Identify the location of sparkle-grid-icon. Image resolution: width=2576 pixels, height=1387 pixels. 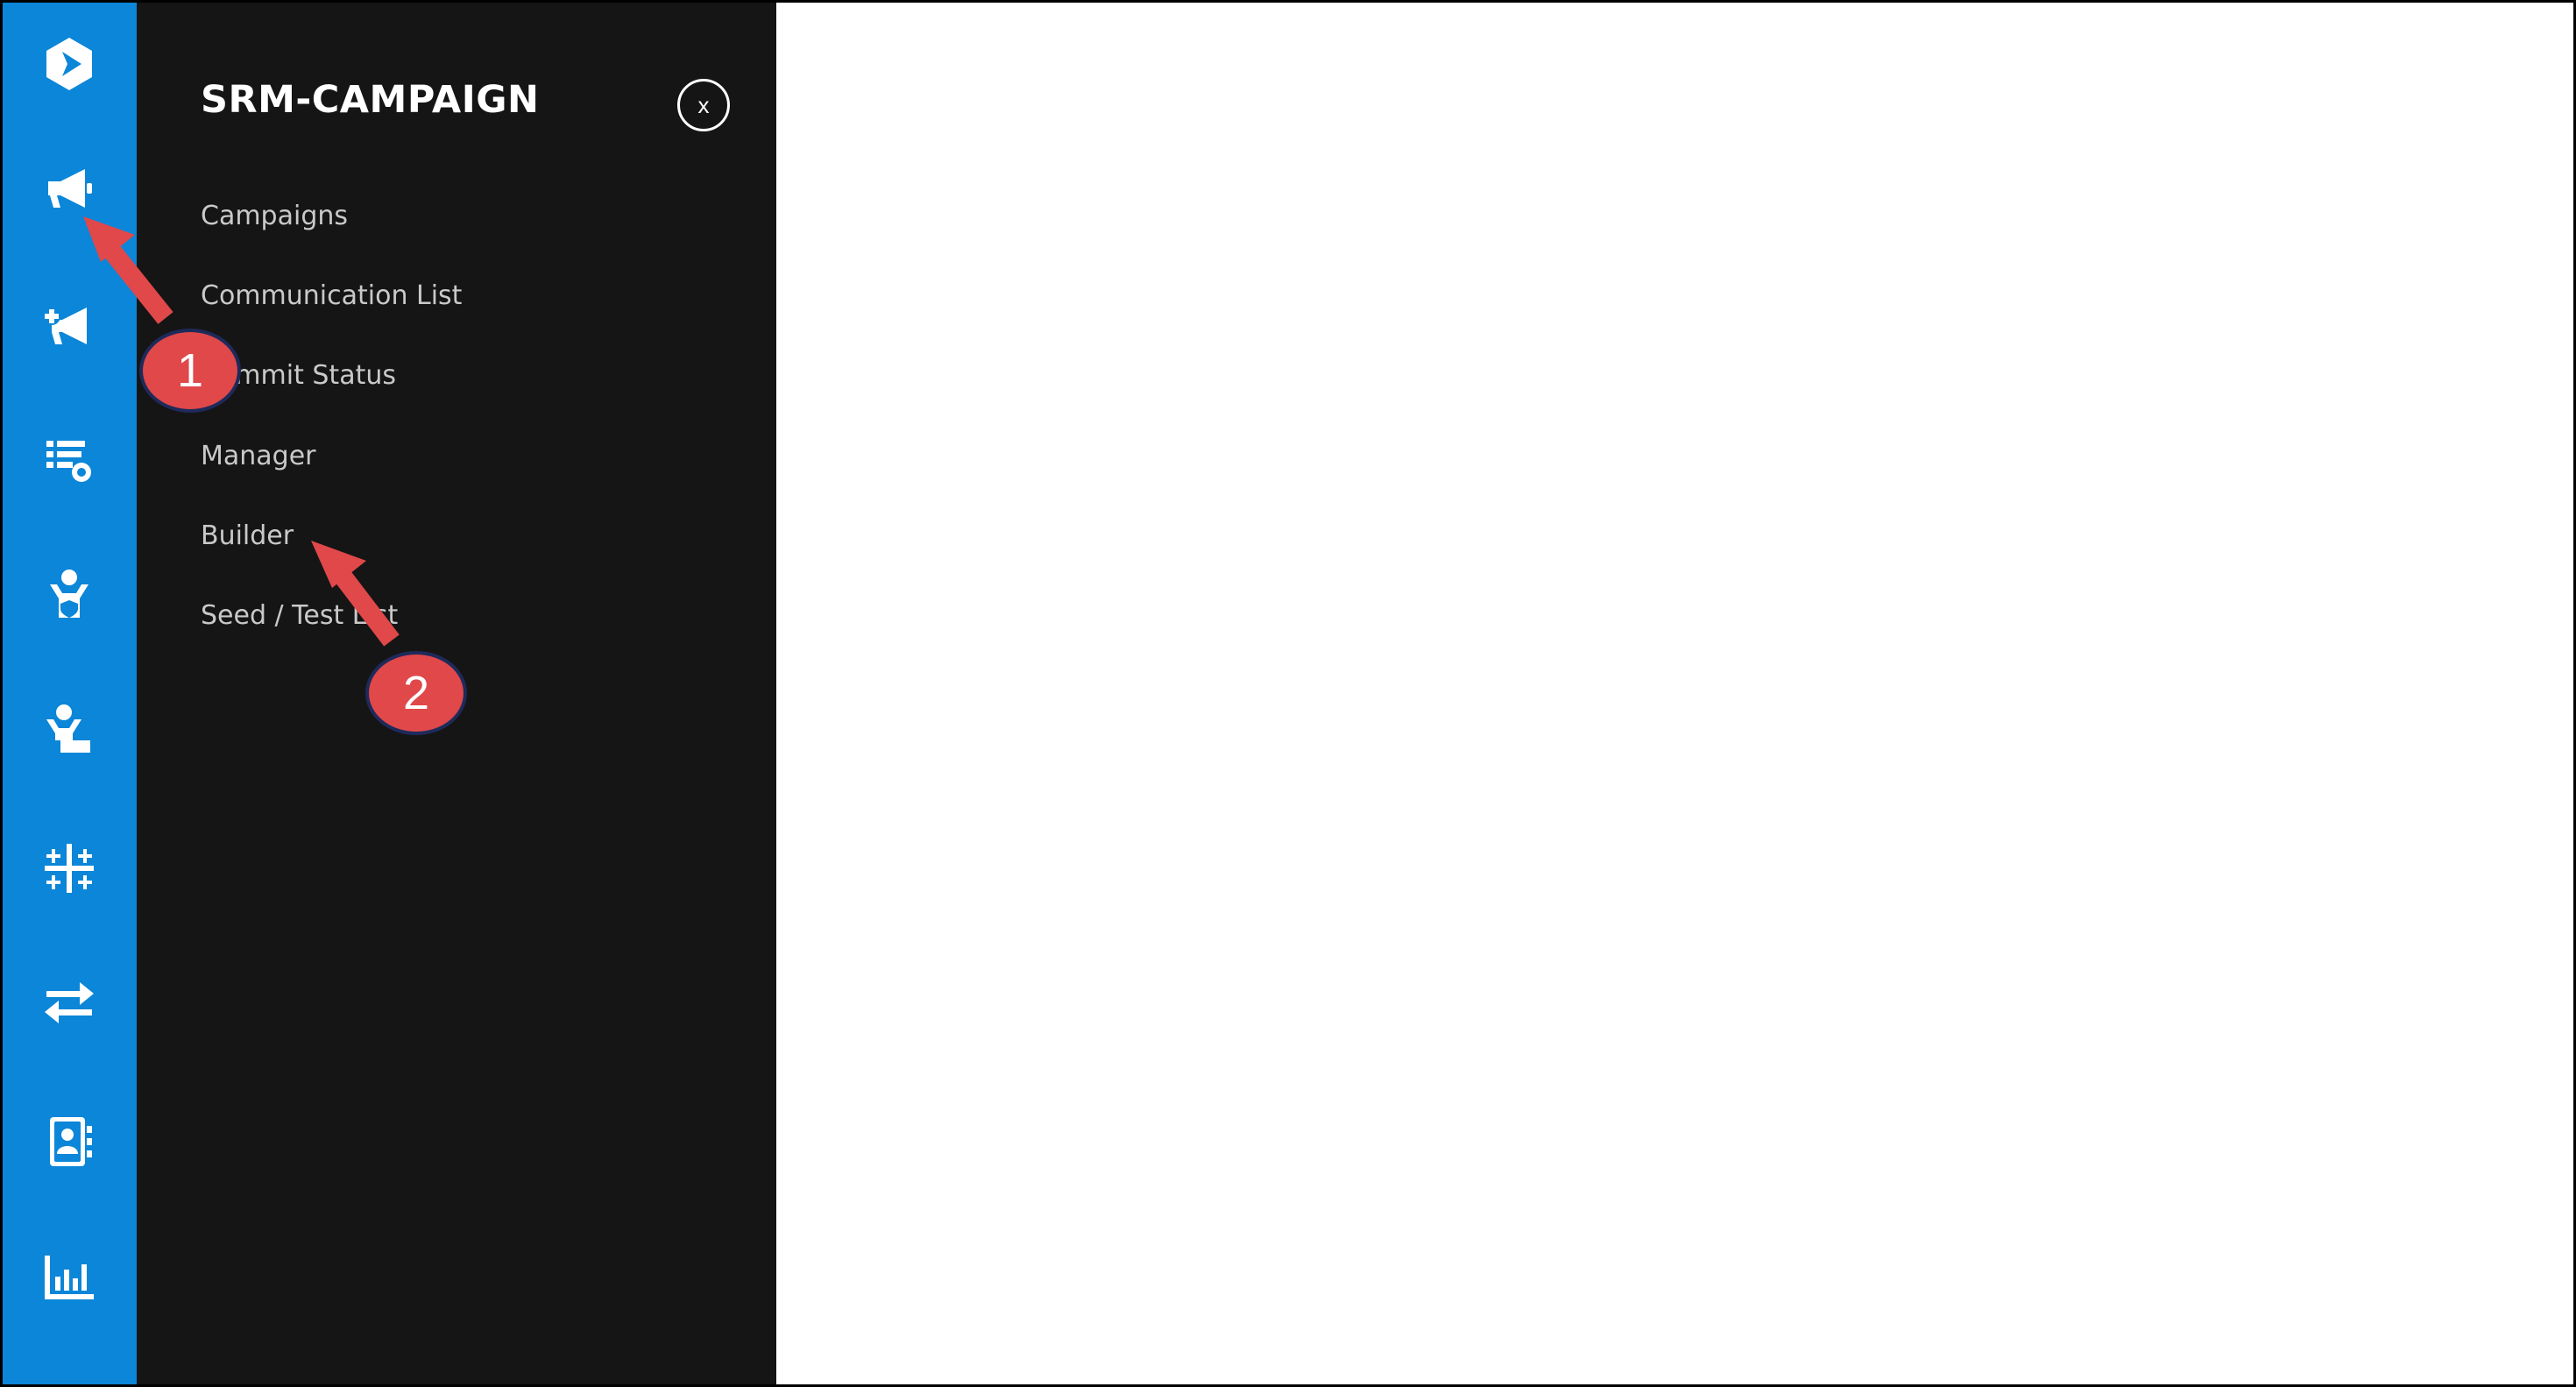
(69, 868).